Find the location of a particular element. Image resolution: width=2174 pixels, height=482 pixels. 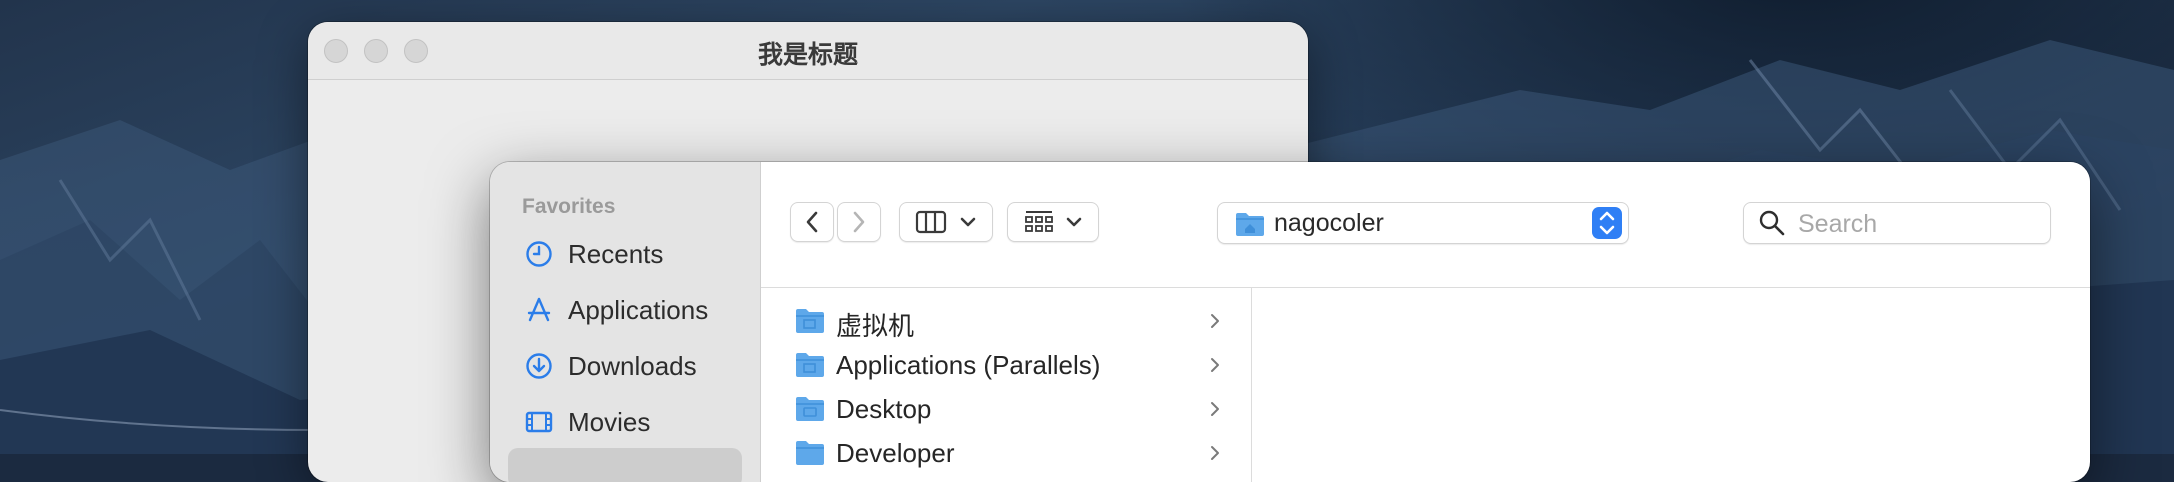

sidebar-item-recents: Recents is located at coordinates (593, 254).